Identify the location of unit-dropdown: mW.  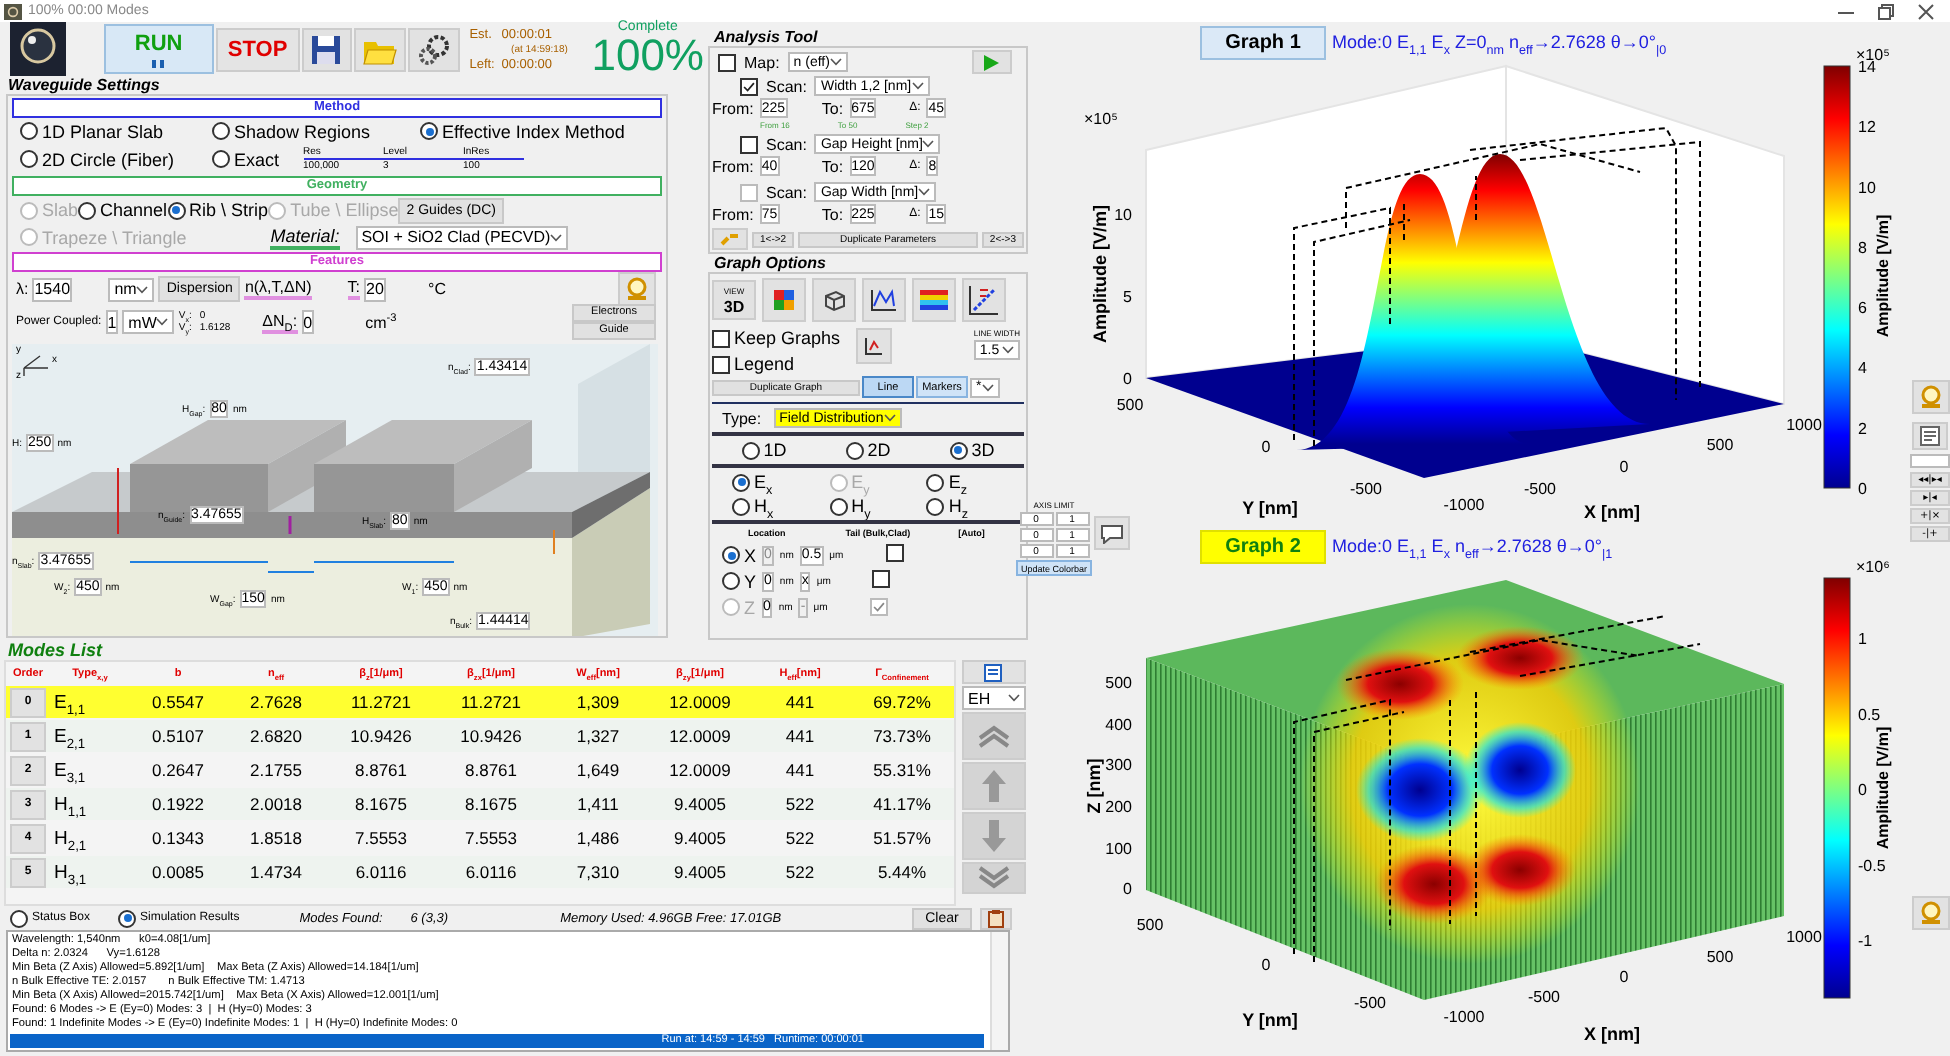
(148, 322).